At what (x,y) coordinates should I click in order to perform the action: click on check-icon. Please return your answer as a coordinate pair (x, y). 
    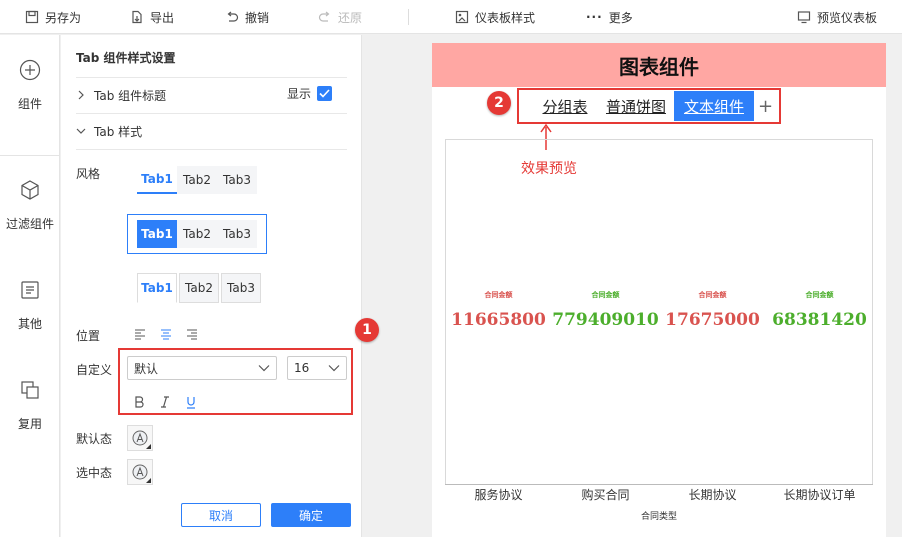
    Looking at the image, I should click on (324, 93).